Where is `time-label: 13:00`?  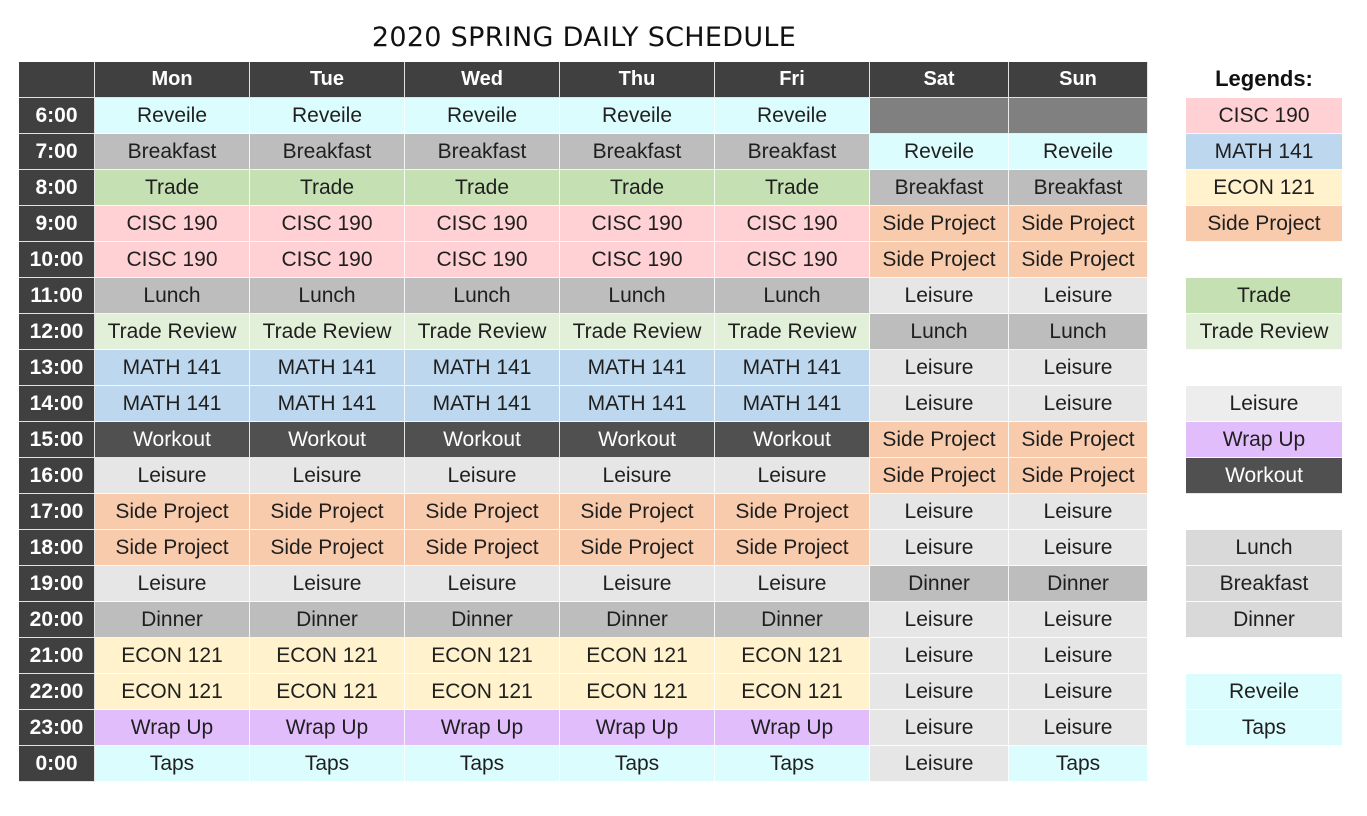
time-label: 13:00 is located at coordinates (57, 368).